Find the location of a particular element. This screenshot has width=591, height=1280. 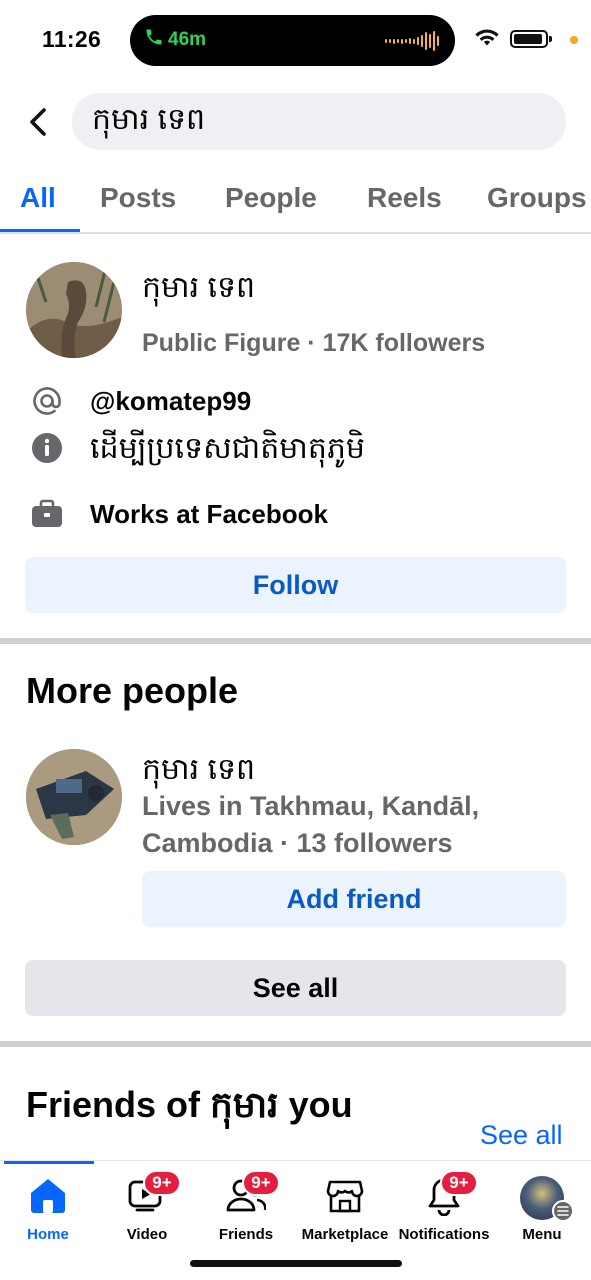

search-tabs: All Posts People Reels Groups is located at coordinates (295, 202).